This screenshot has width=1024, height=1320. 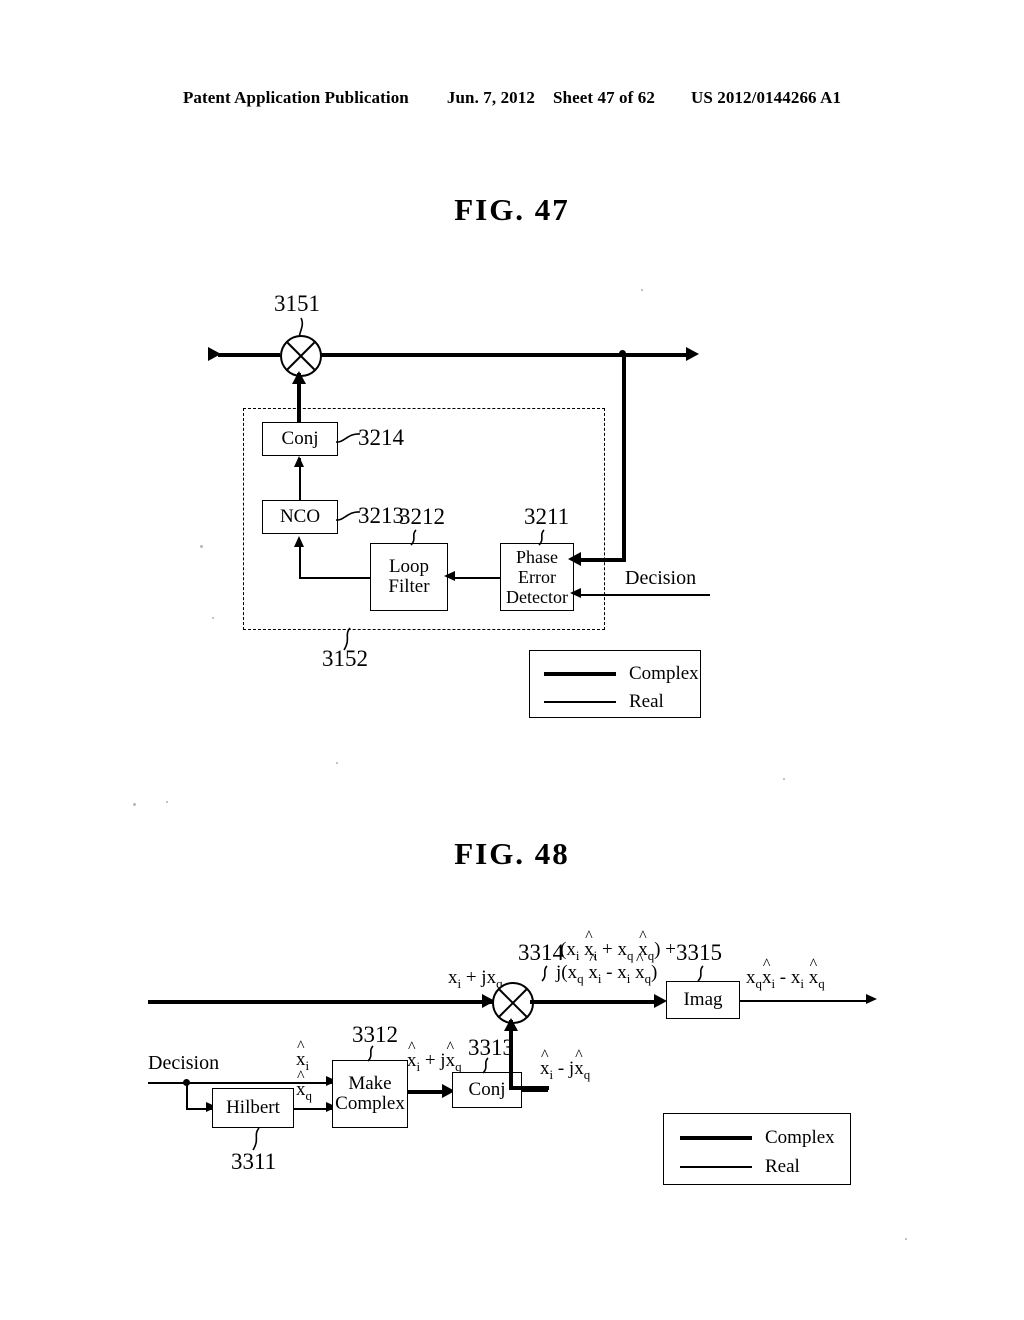 I want to click on fig48-legend-real-label: Real, so click(x=782, y=1166).